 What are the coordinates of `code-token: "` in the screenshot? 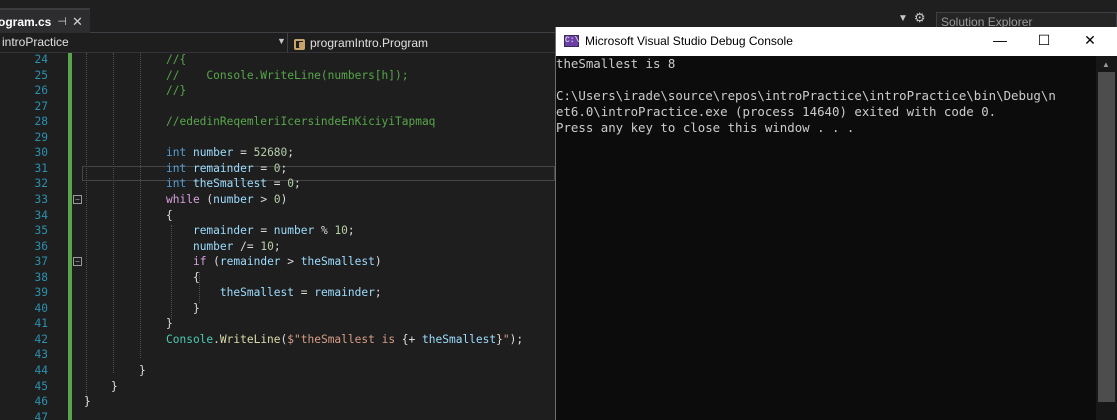 It's located at (506, 339).